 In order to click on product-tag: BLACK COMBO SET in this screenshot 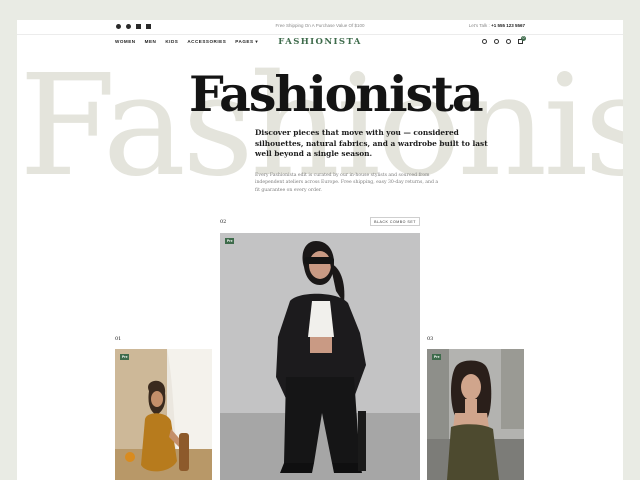, I will do `click(395, 221)`.